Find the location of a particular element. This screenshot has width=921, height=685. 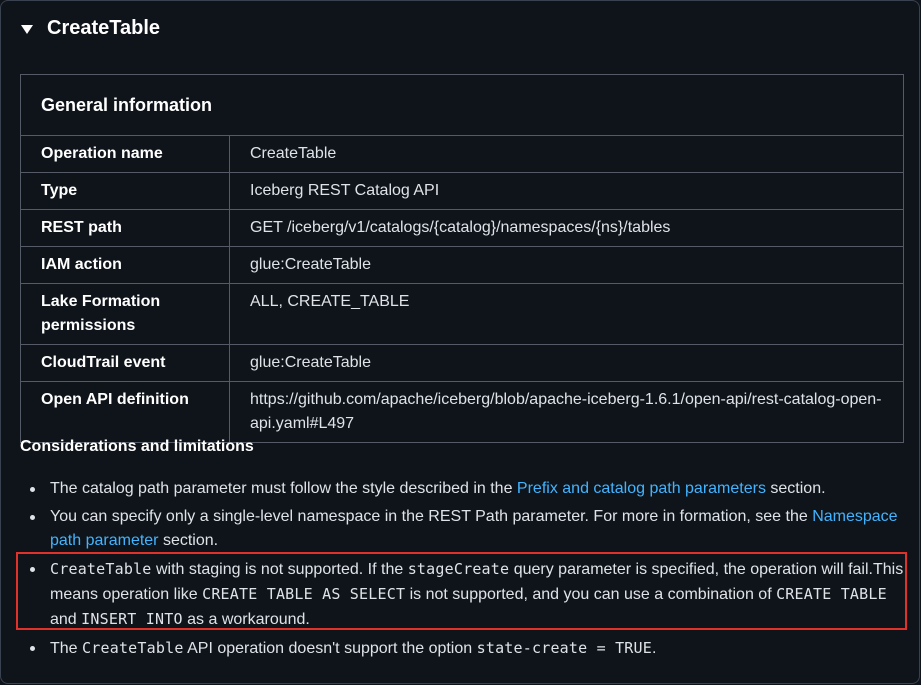

row-key: CloudTrail event is located at coordinates (125, 363).